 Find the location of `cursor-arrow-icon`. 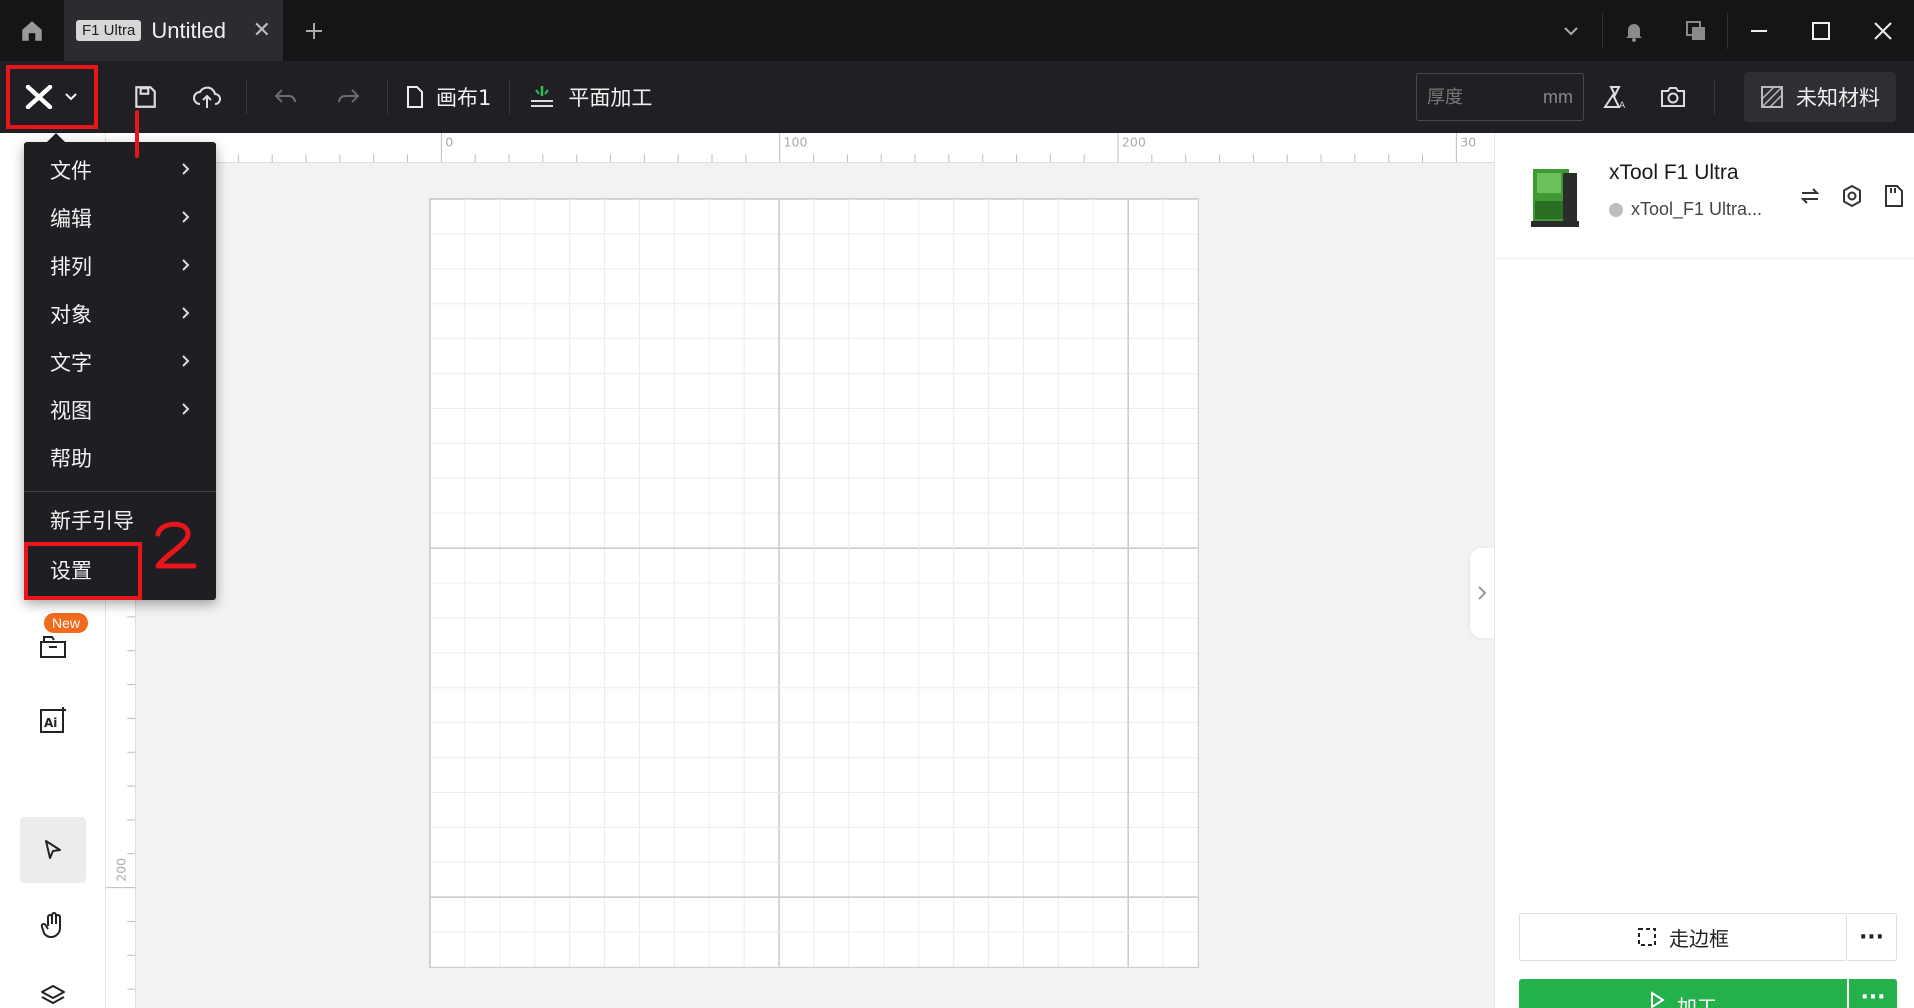

cursor-arrow-icon is located at coordinates (53, 849).